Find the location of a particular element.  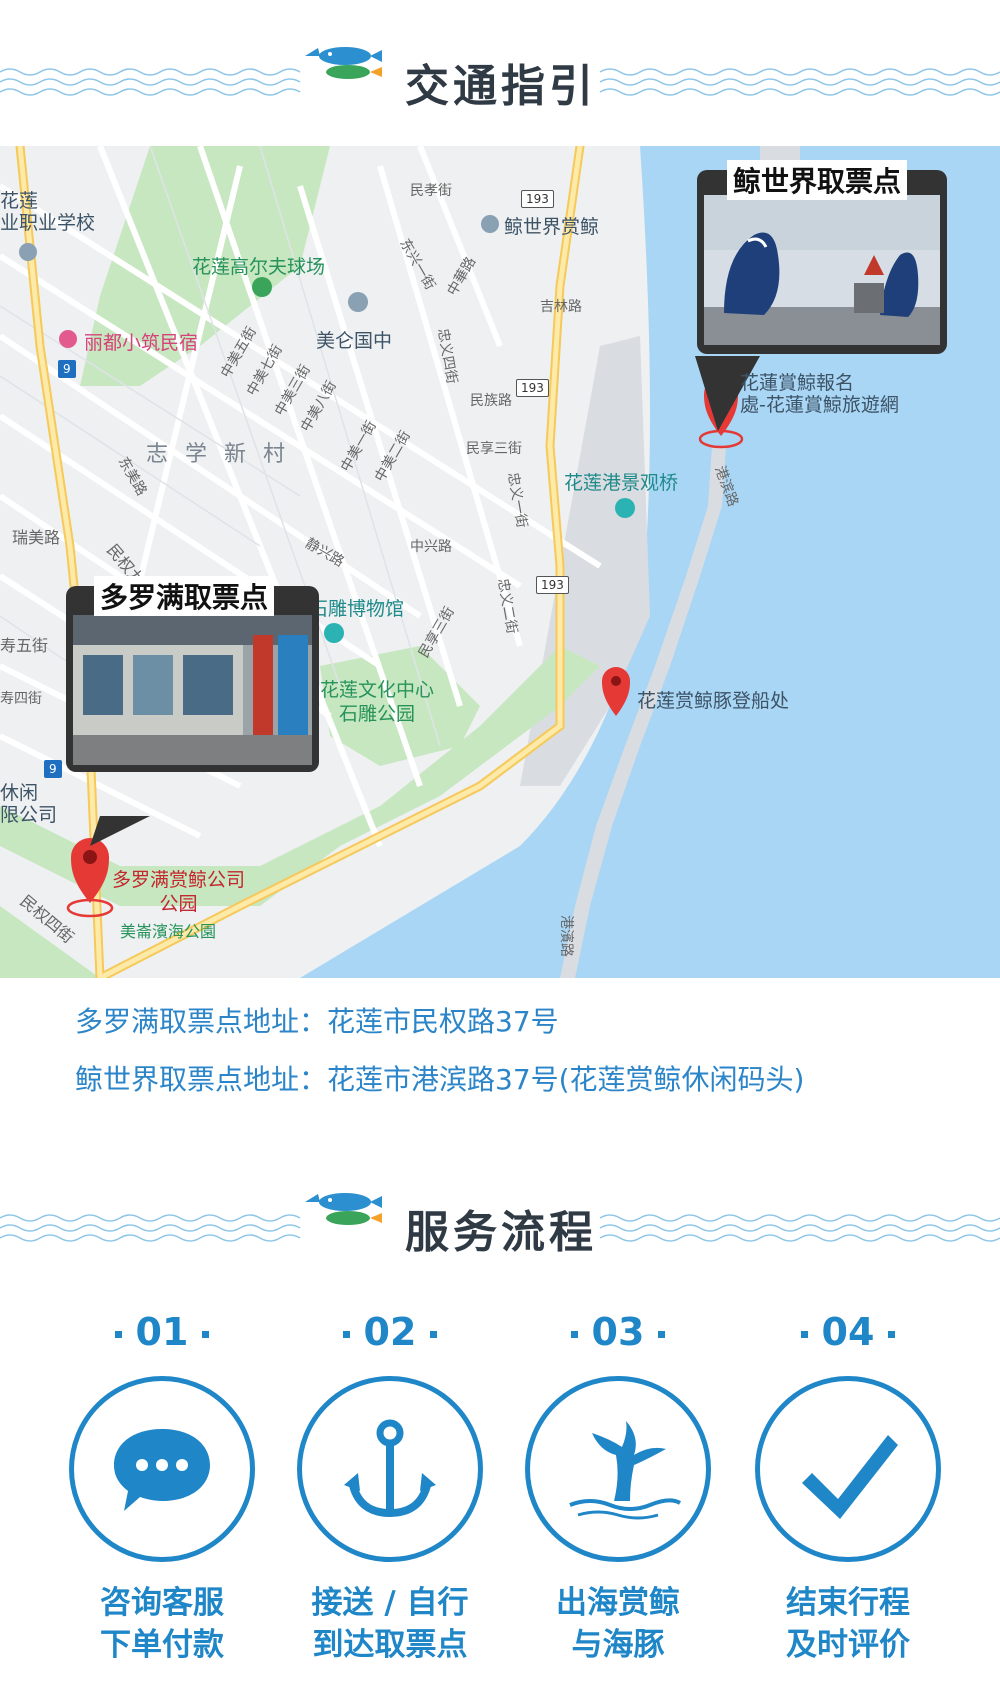

step-label: 咨询客服 下单付款 is located at coordinates (162, 1624).